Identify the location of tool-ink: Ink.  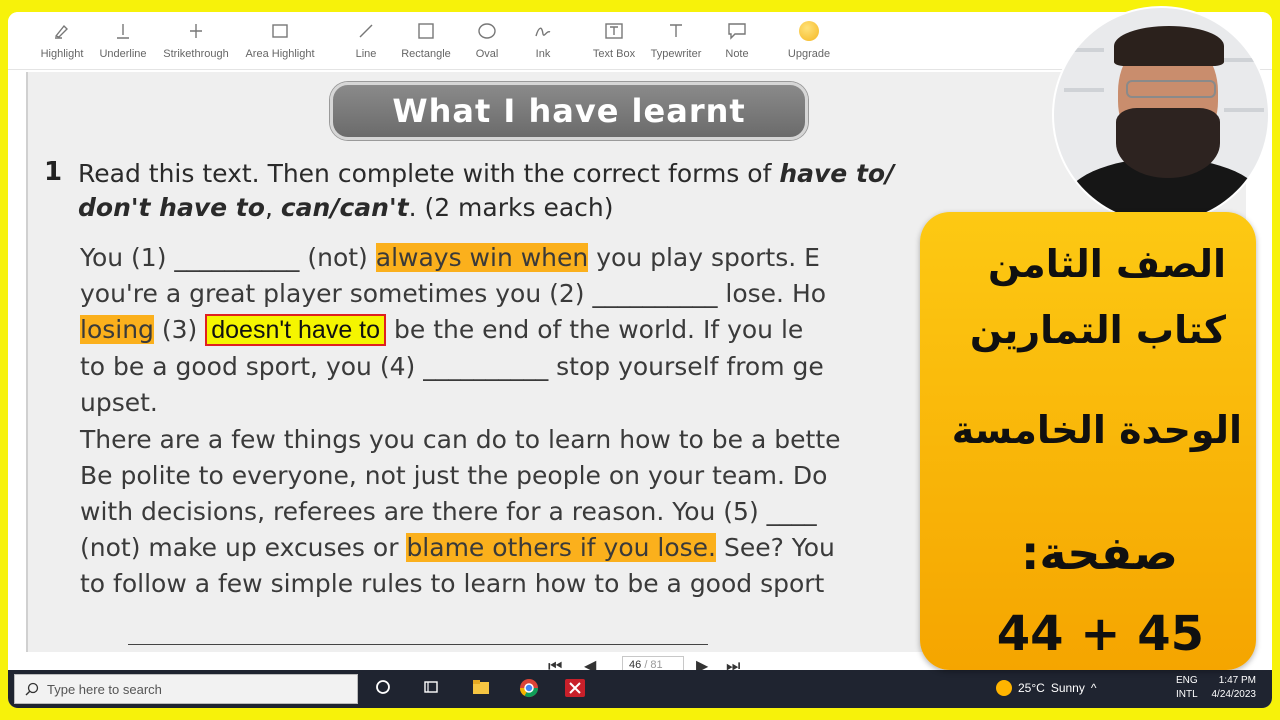
(543, 39).